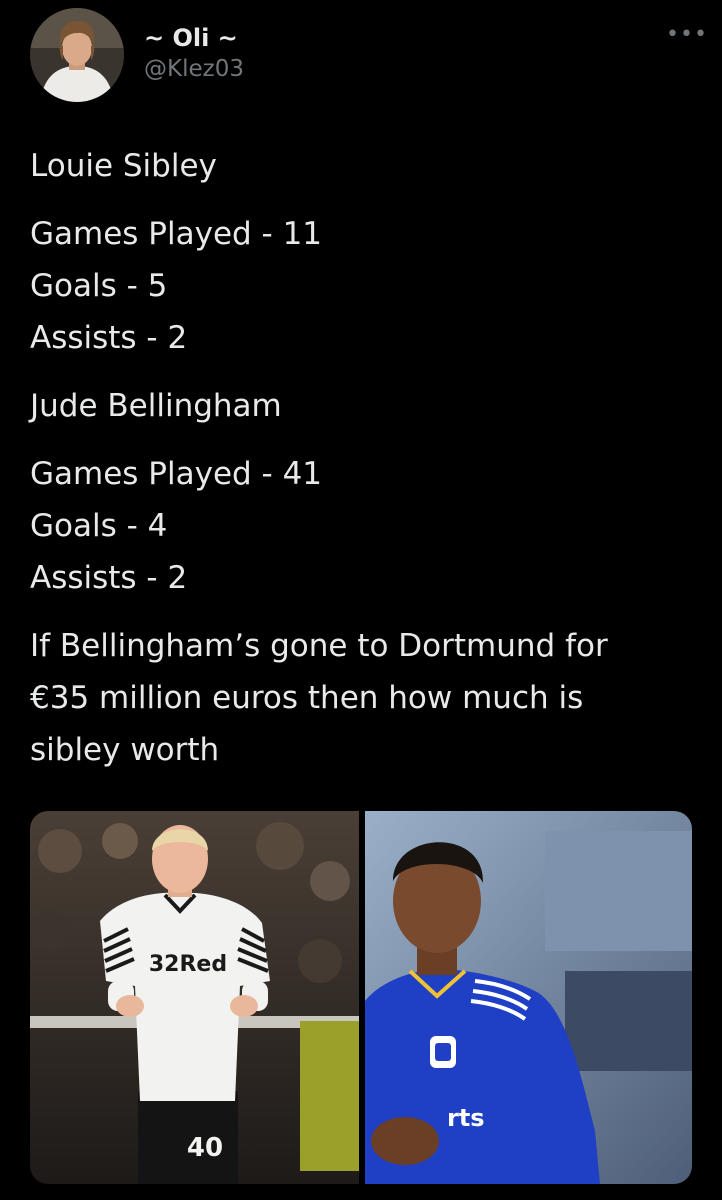  What do you see at coordinates (99, 526) in the screenshot?
I see `player2-goals: Goals - 4` at bounding box center [99, 526].